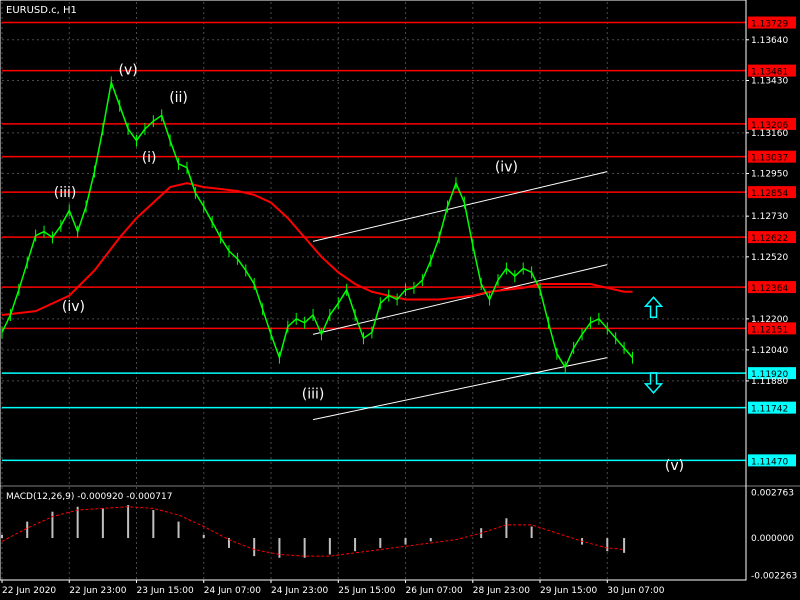 This screenshot has height=600, width=800. What do you see at coordinates (178, 98) in the screenshot?
I see `wave-label: (ii)` at bounding box center [178, 98].